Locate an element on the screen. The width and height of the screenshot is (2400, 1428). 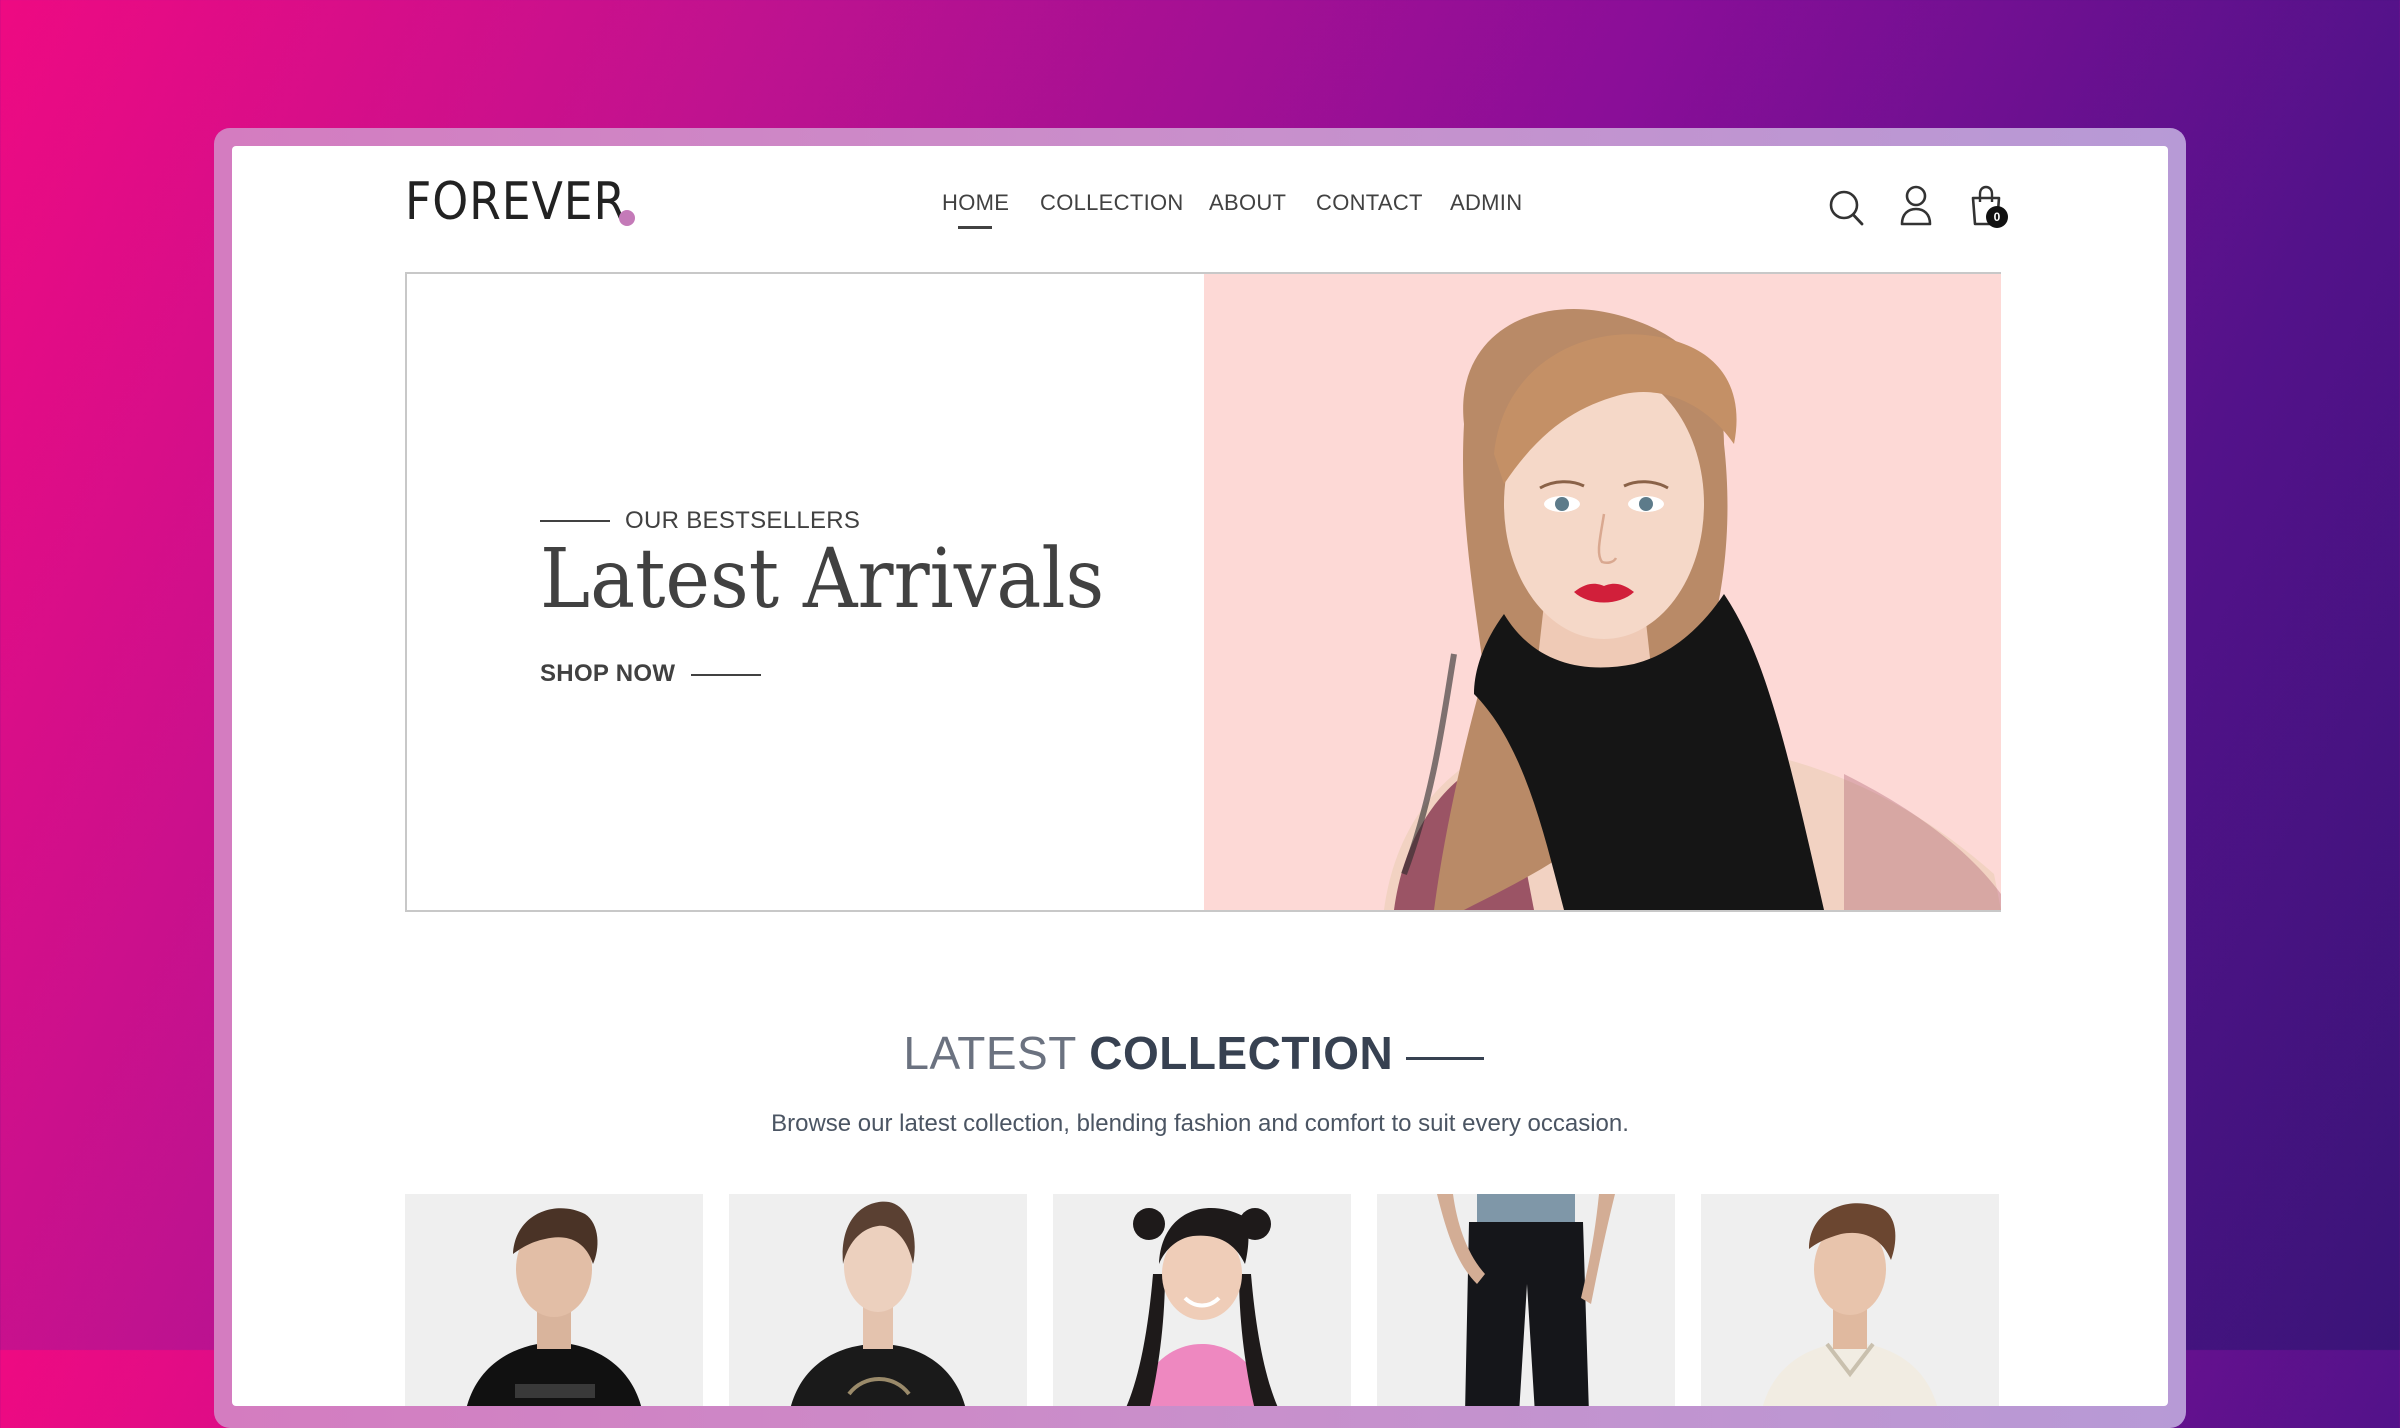
product-image-man-cream-shirt is located at coordinates (1850, 1304).